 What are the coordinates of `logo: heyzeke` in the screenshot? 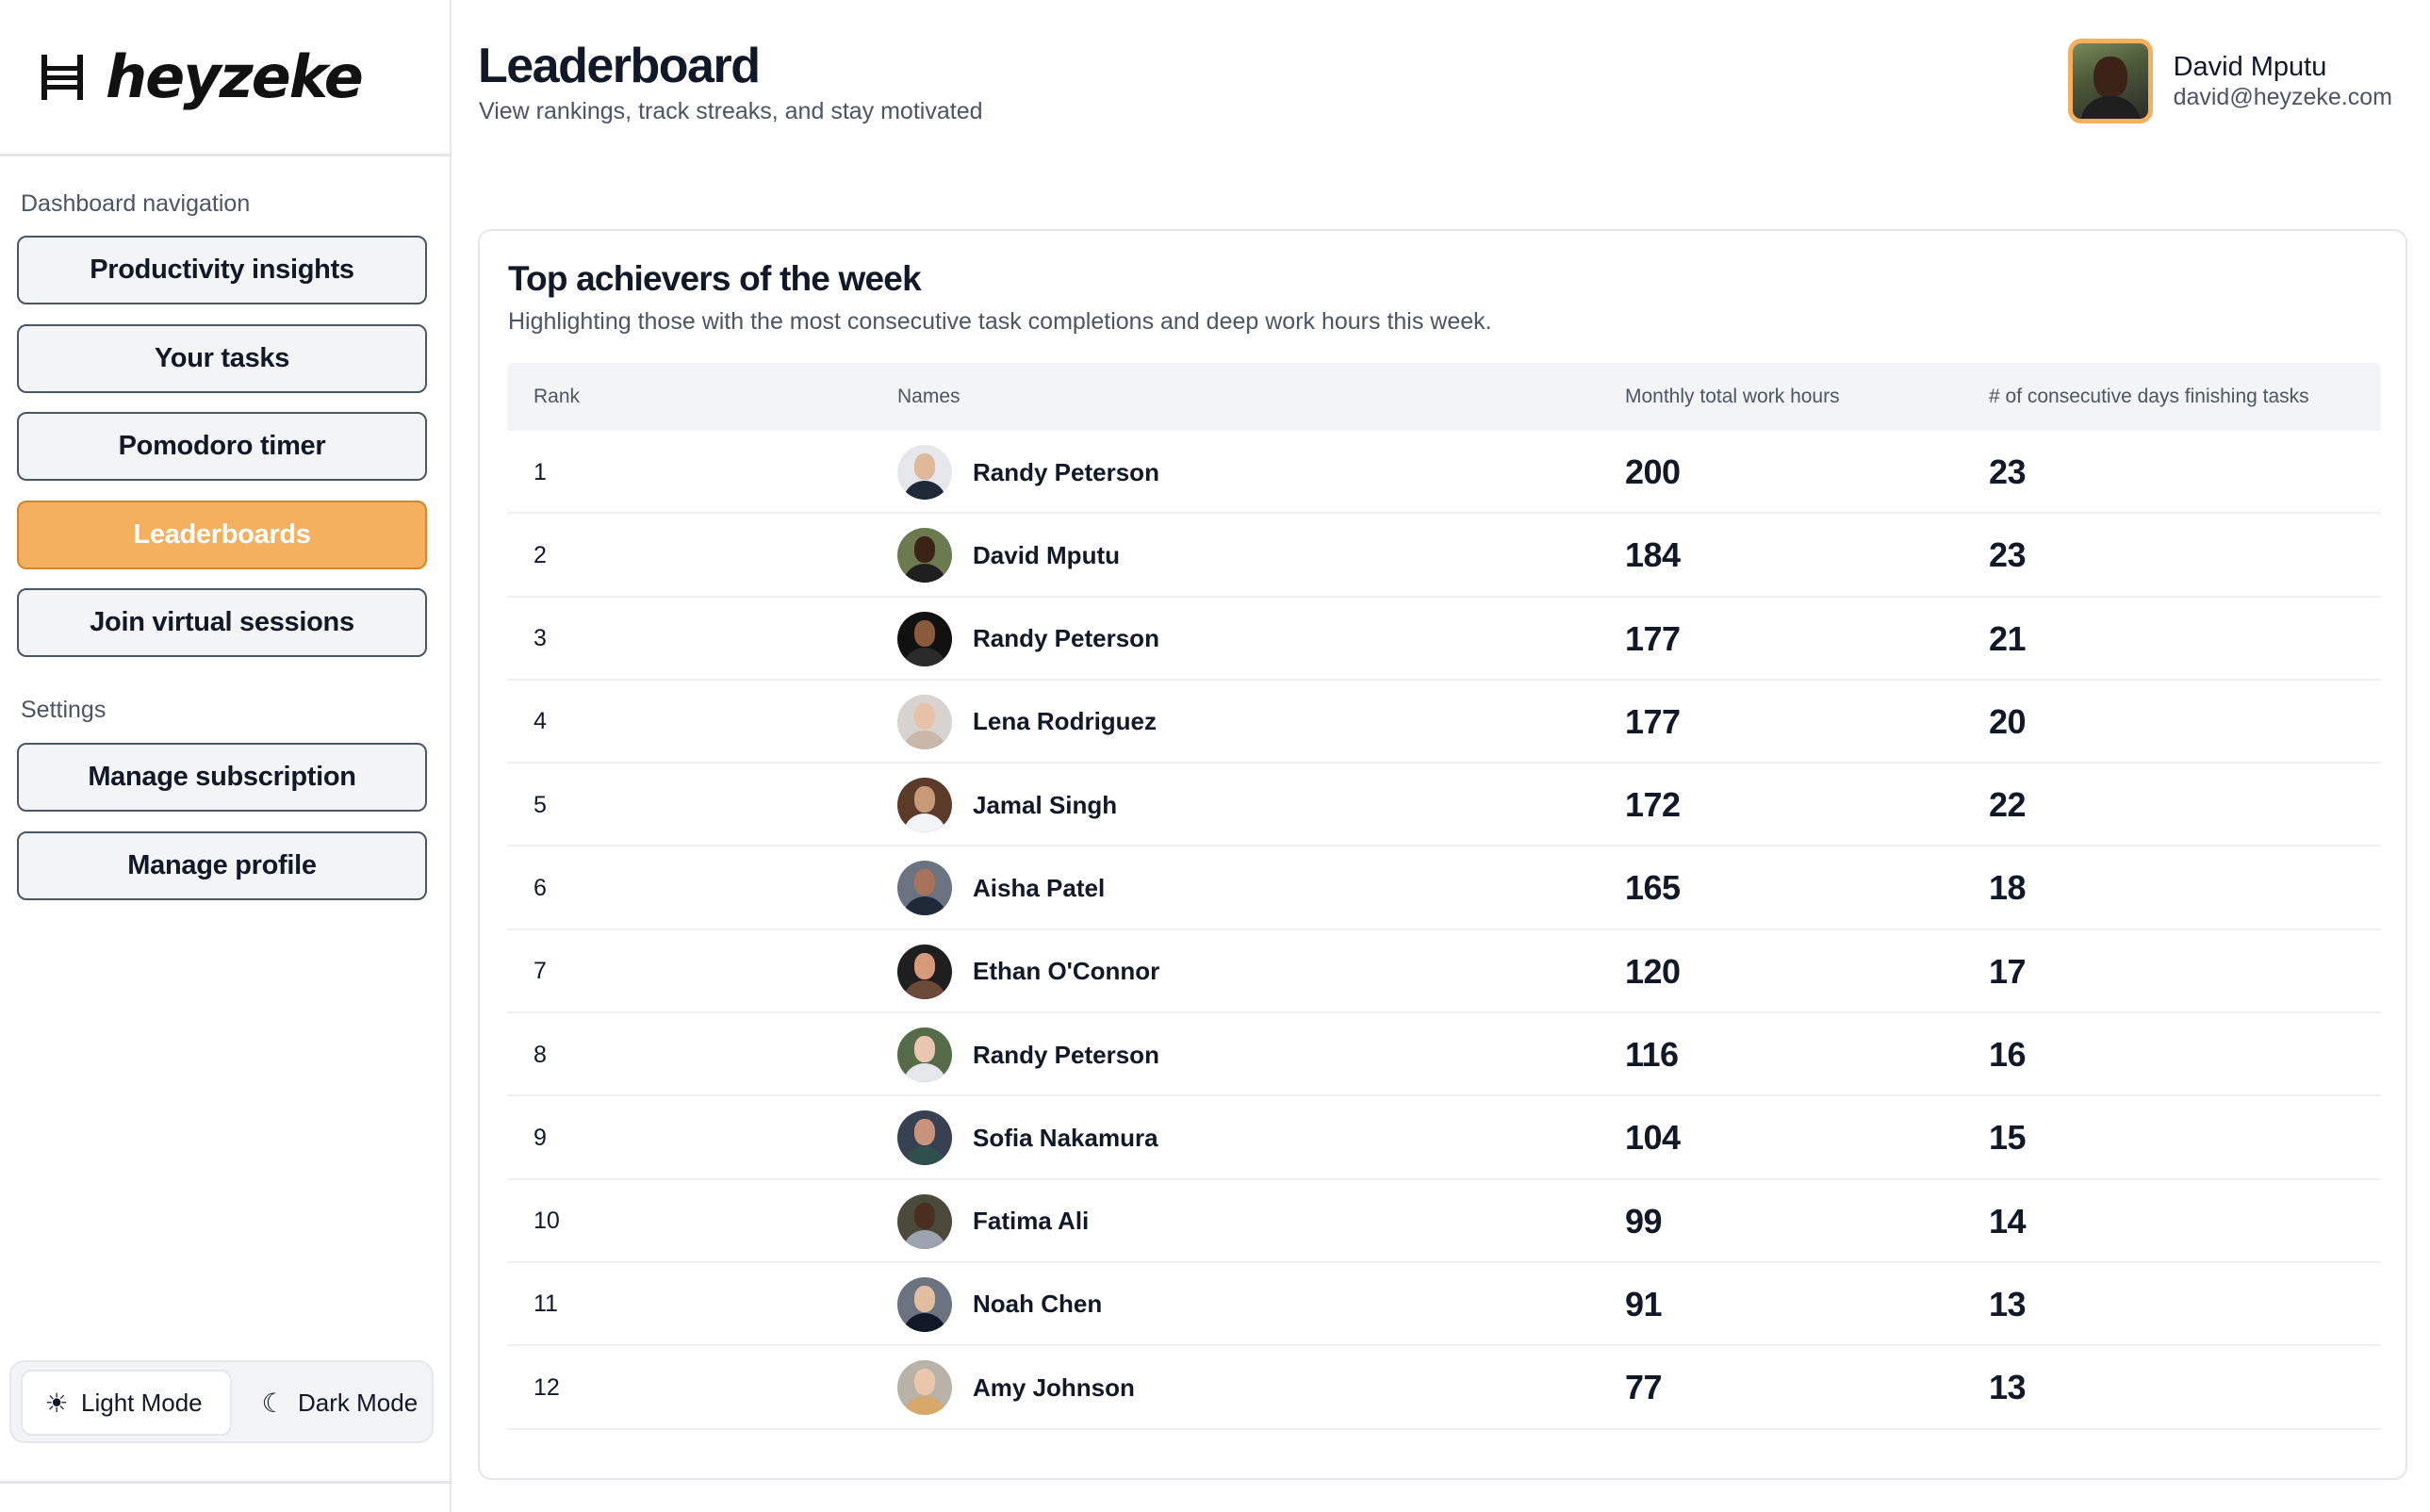 It's located at (201, 77).